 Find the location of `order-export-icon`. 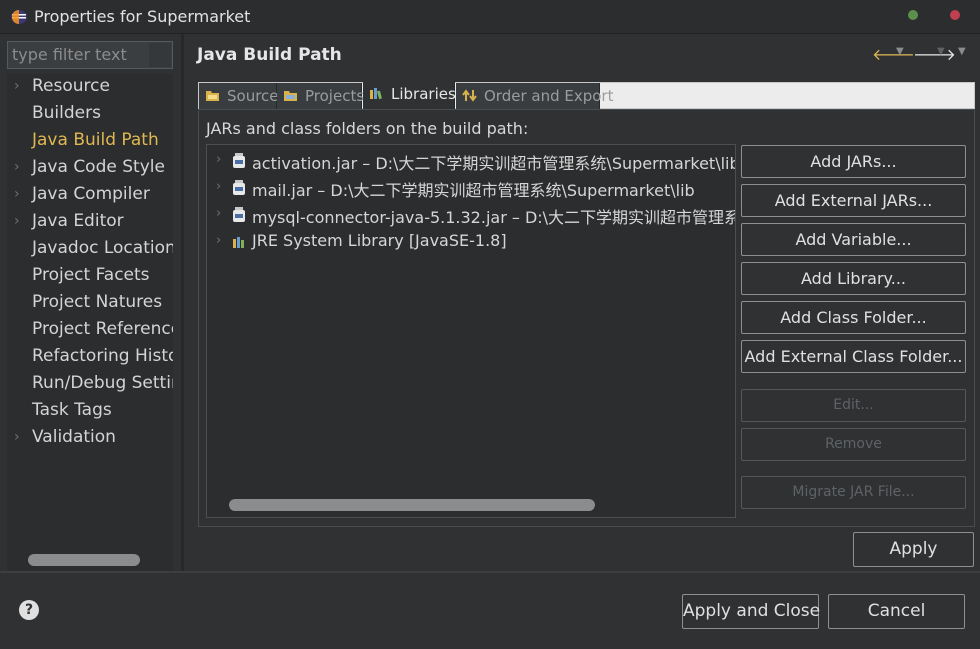

order-export-icon is located at coordinates (469, 95).